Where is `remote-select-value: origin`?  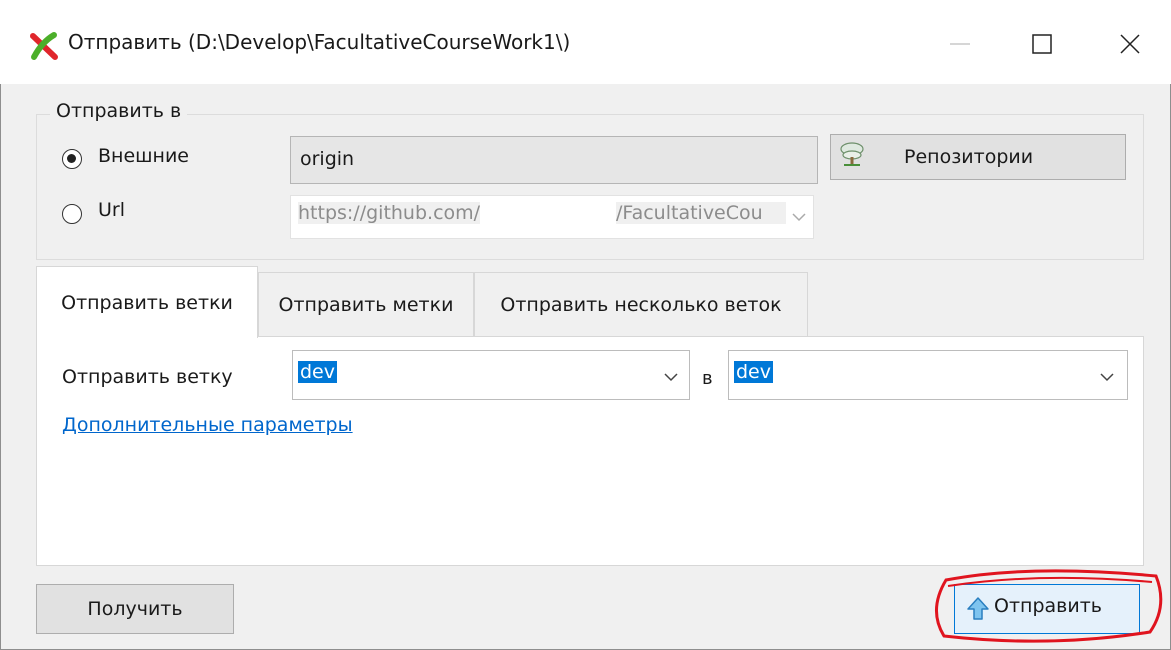
remote-select-value: origin is located at coordinates (327, 159).